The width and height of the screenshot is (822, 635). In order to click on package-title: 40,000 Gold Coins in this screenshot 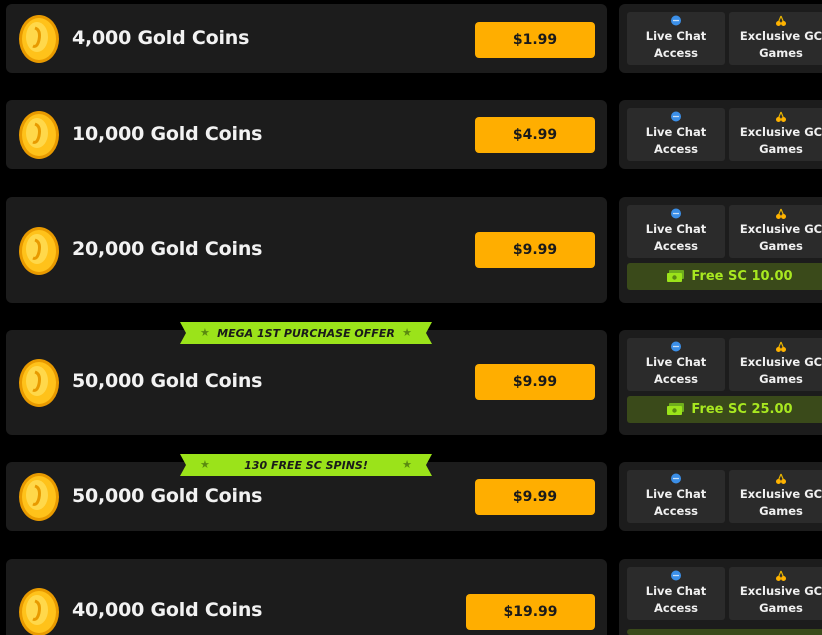, I will do `click(167, 610)`.